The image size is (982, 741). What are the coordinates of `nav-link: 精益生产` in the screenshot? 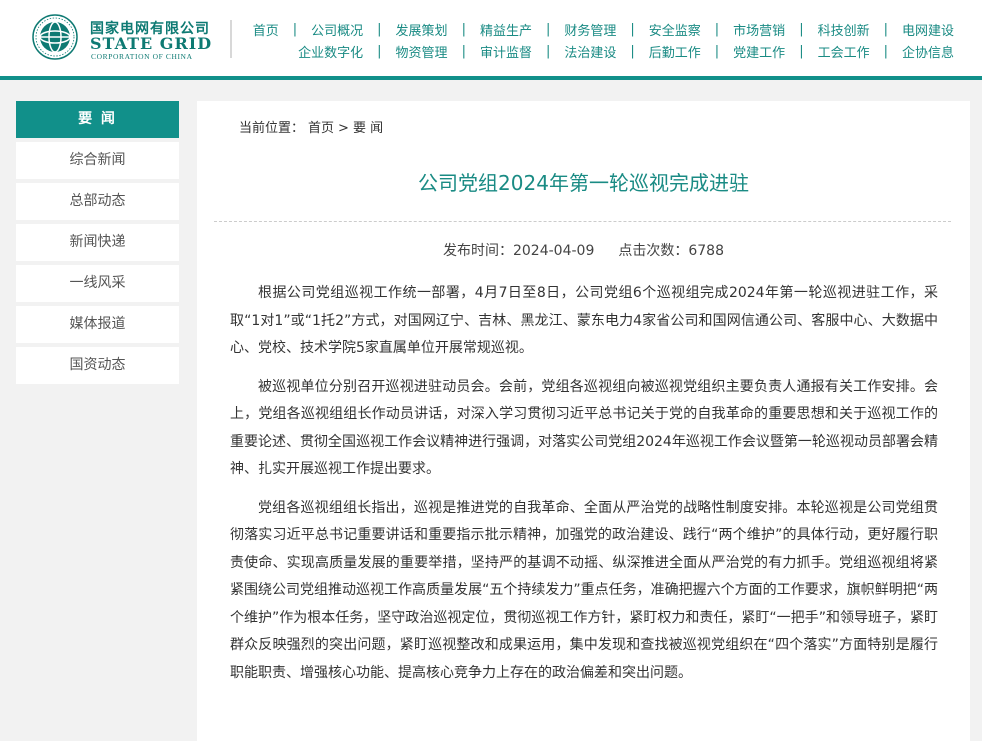 It's located at (506, 29).